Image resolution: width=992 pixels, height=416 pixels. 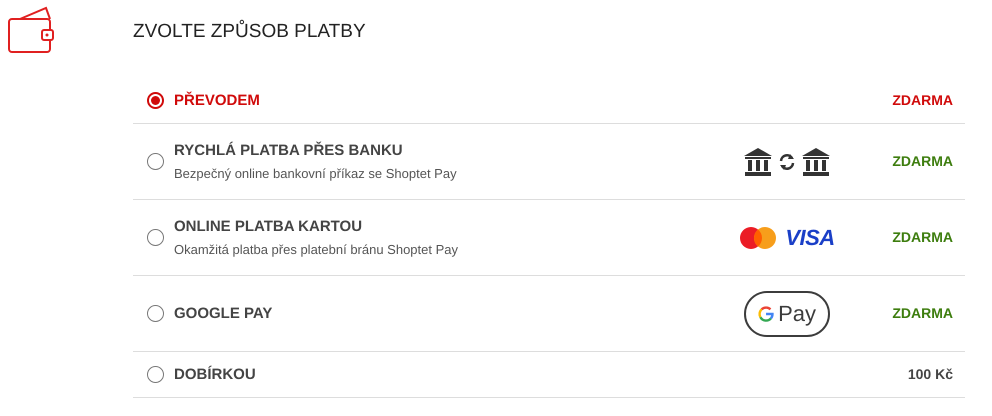 What do you see at coordinates (269, 227) in the screenshot?
I see `option-name: ONLINE PLATBA KARTOU` at bounding box center [269, 227].